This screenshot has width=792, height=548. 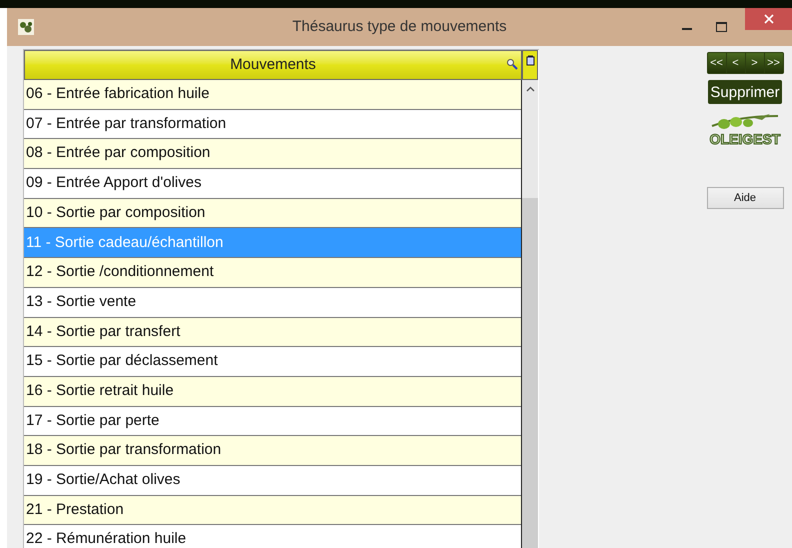 I want to click on nav-button: <, so click(x=735, y=63).